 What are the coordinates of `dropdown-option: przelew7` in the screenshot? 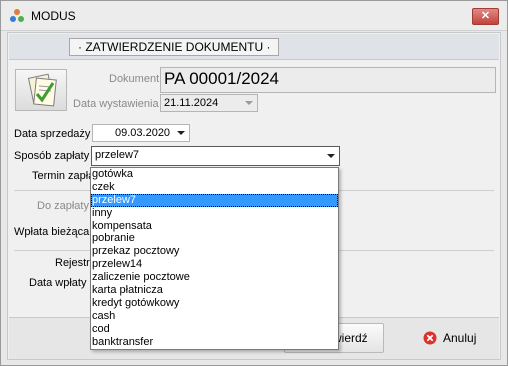 It's located at (214, 200).